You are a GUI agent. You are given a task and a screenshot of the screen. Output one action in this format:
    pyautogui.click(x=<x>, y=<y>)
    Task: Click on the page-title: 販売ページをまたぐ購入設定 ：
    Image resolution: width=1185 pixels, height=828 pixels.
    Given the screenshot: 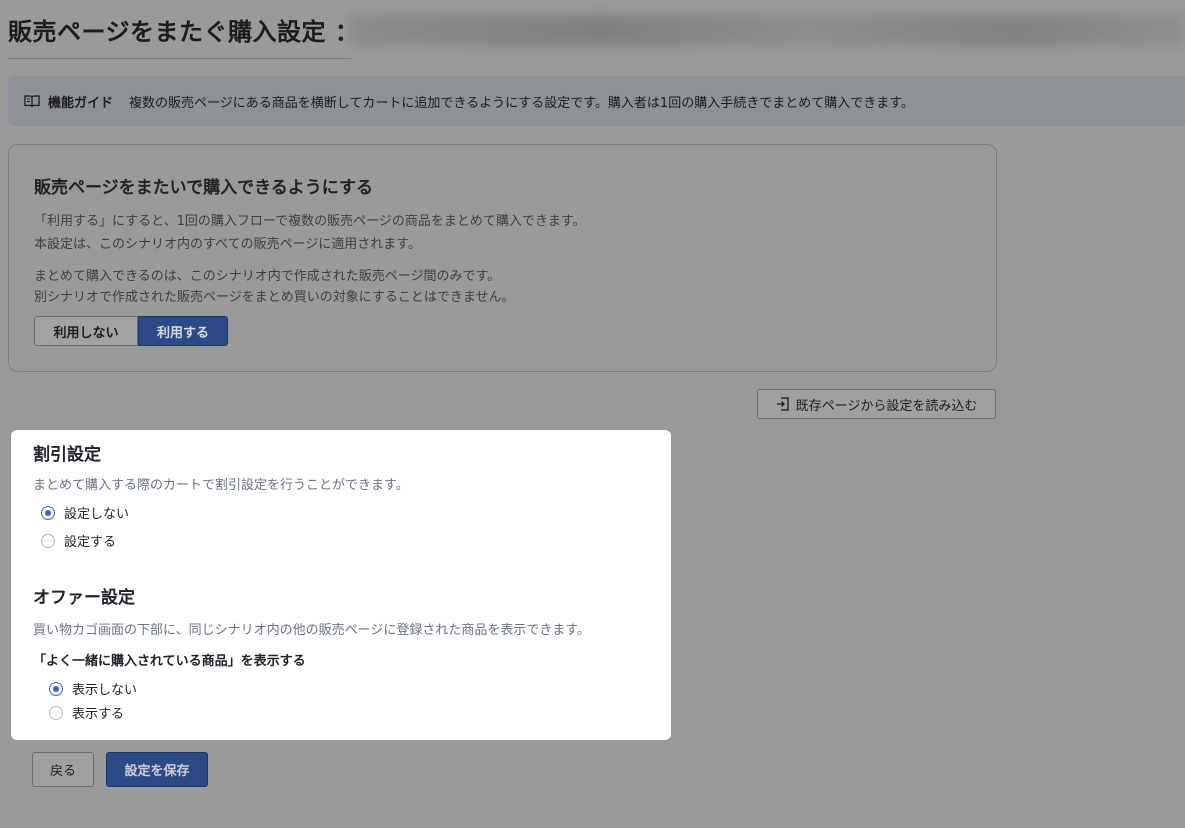 What is the action you would take?
    pyautogui.click(x=184, y=32)
    